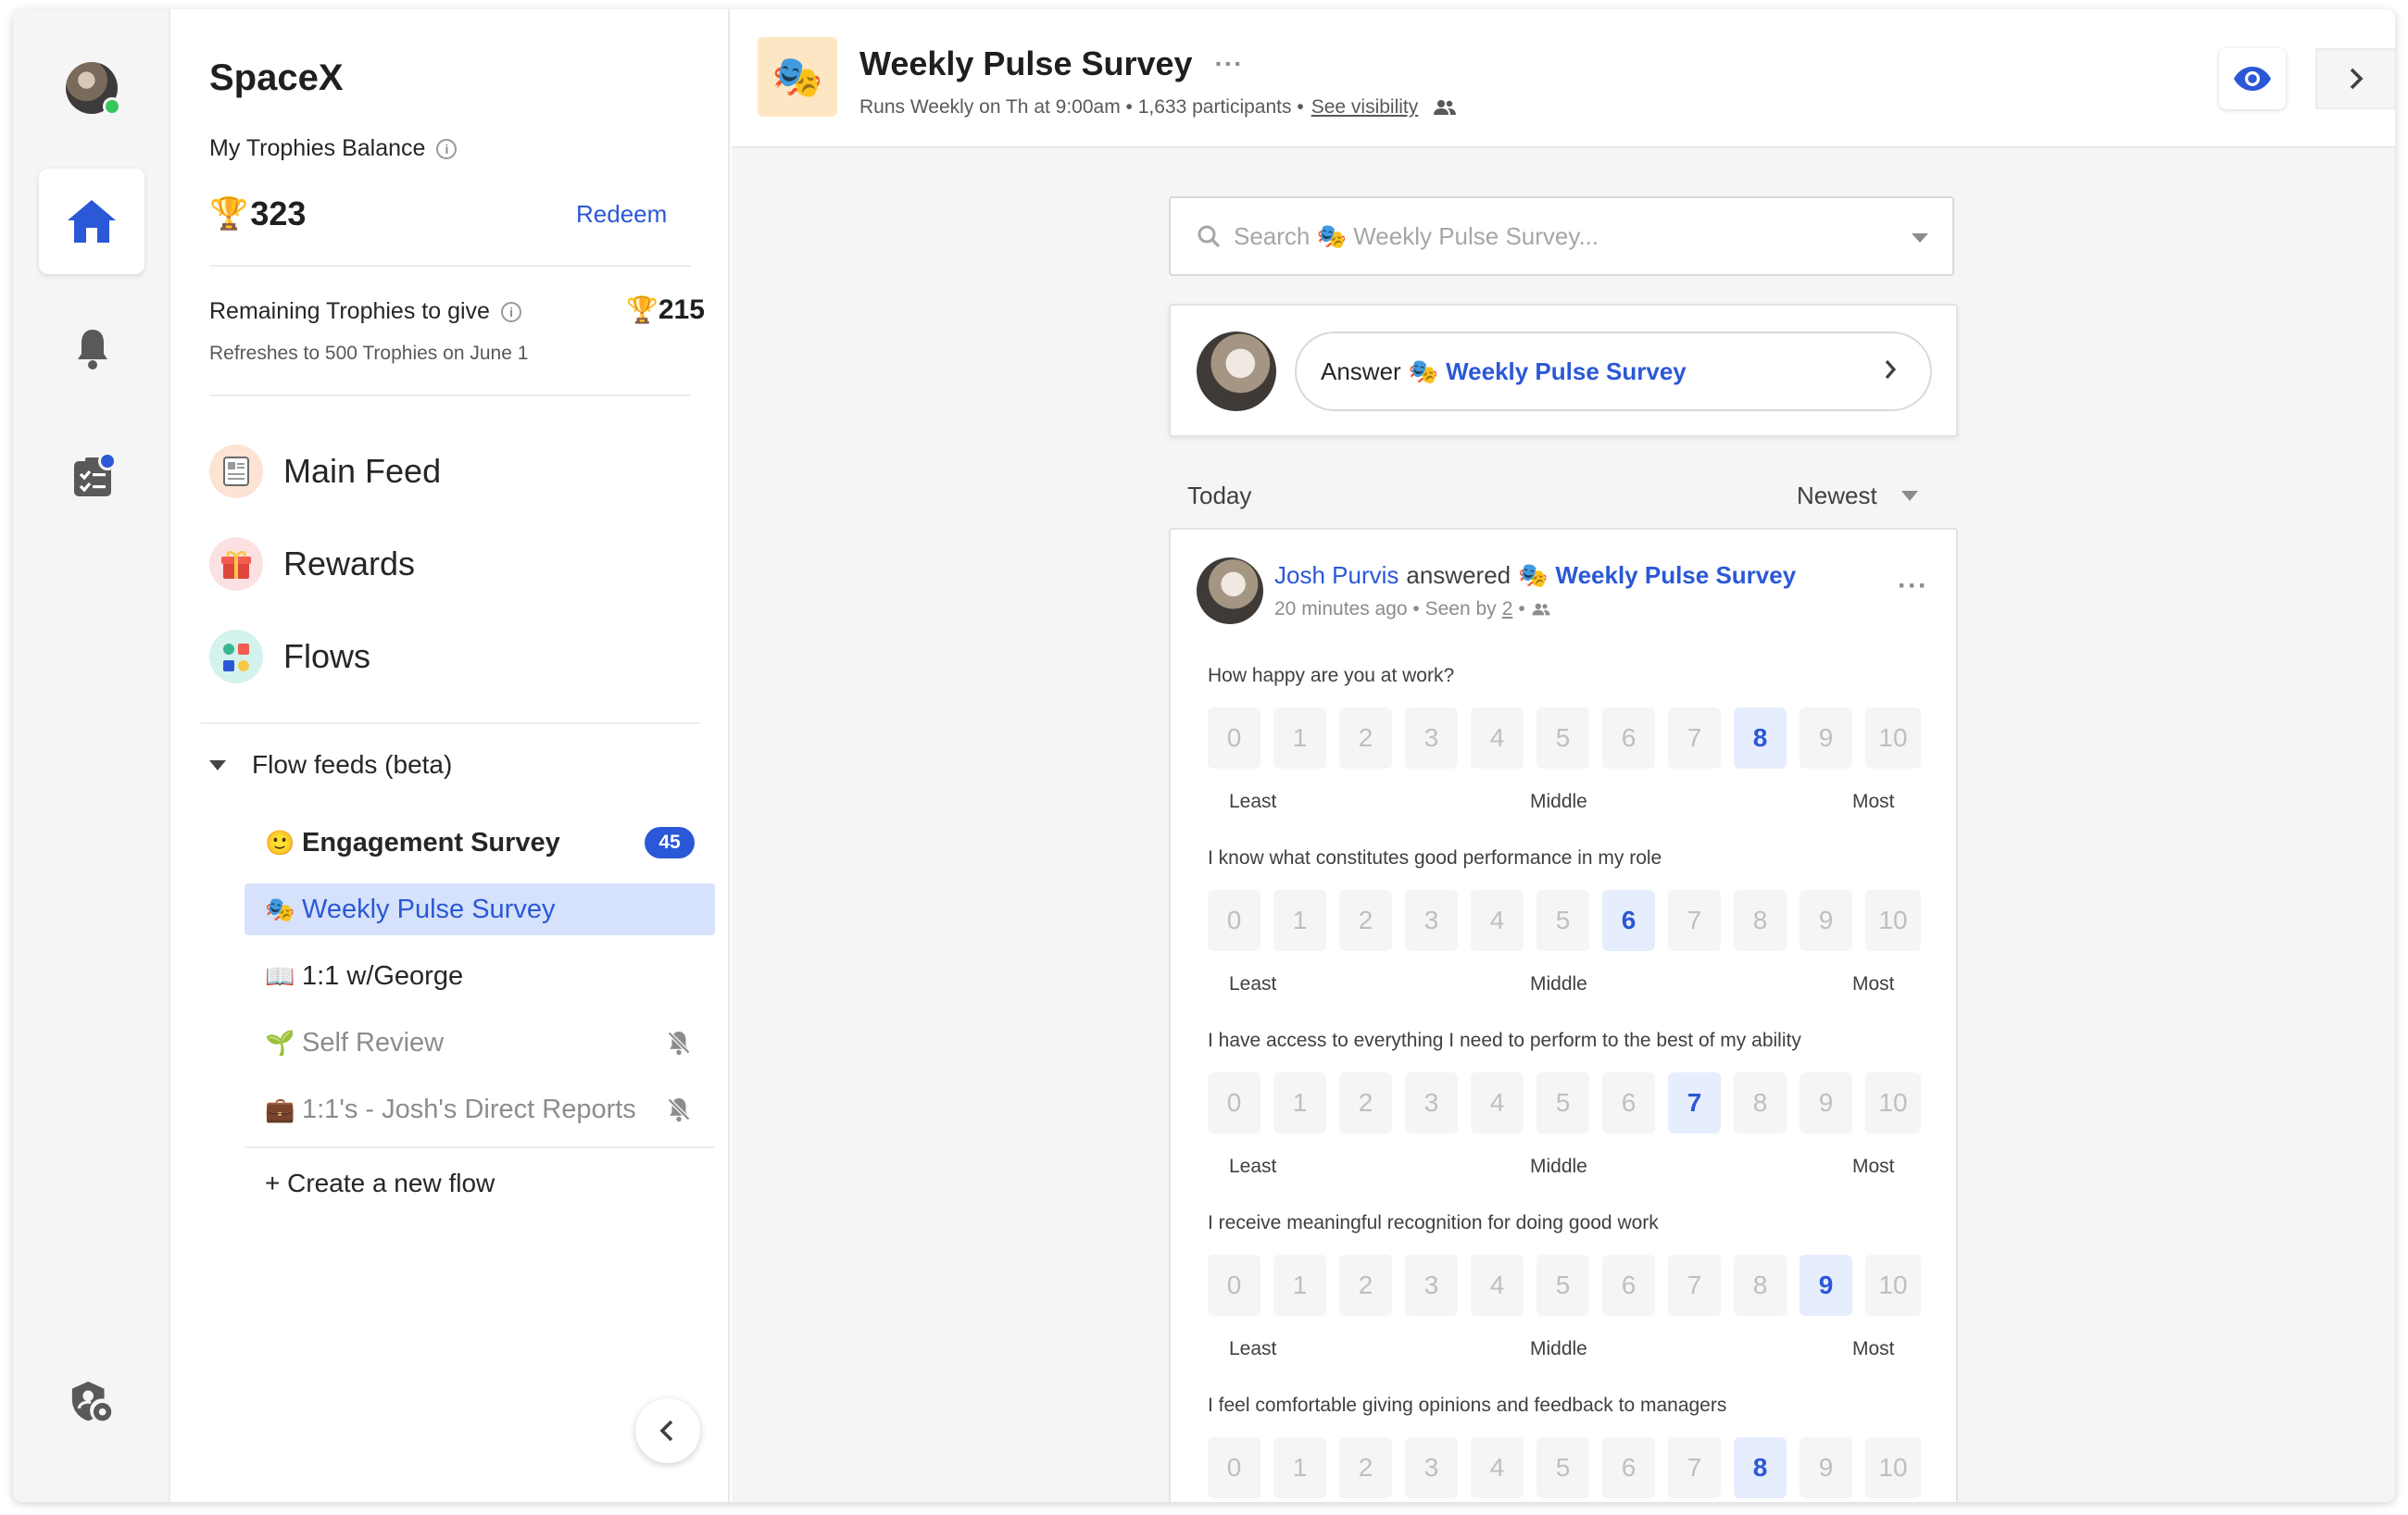 Image resolution: width=2408 pixels, height=1515 pixels. What do you see at coordinates (369, 353) in the screenshot?
I see `refresh-note: Refreshes to 500 Trophies on June 1` at bounding box center [369, 353].